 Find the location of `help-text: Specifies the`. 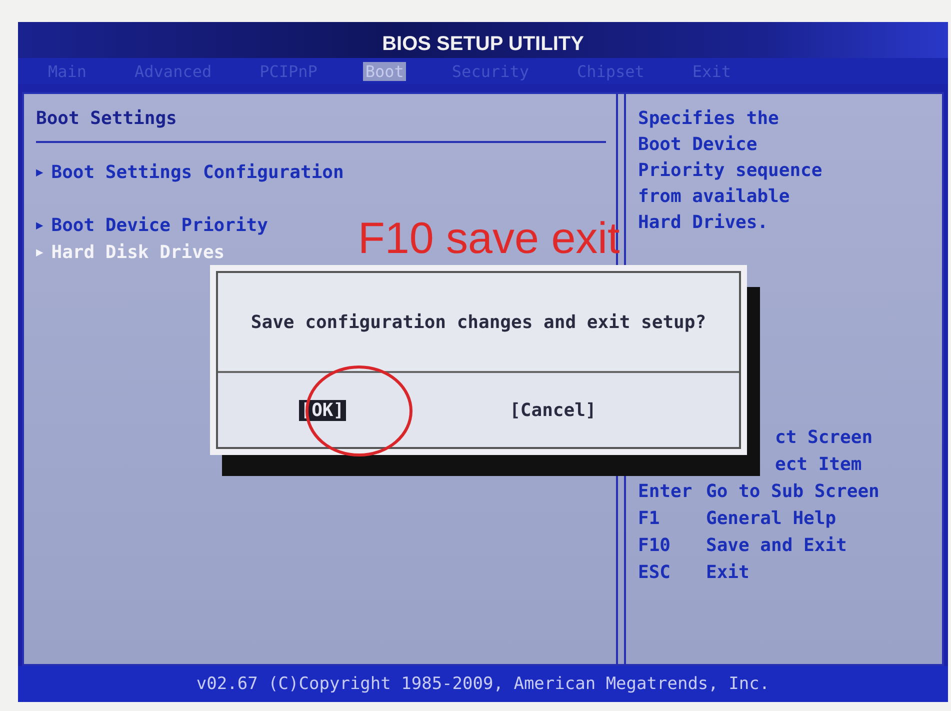

help-text: Specifies the is located at coordinates (709, 119).